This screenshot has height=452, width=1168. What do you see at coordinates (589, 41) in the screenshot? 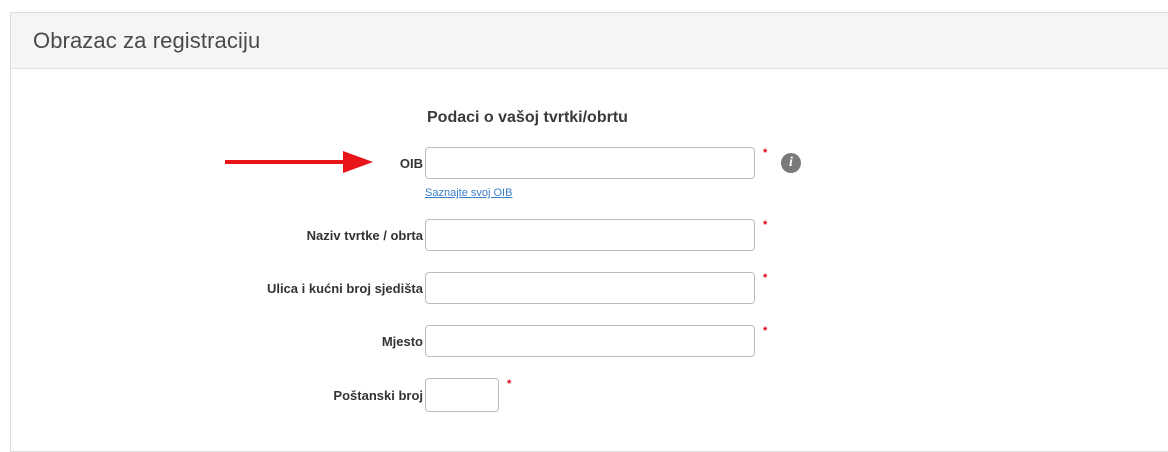
I see `panel-header: Obrazac za registraciju` at bounding box center [589, 41].